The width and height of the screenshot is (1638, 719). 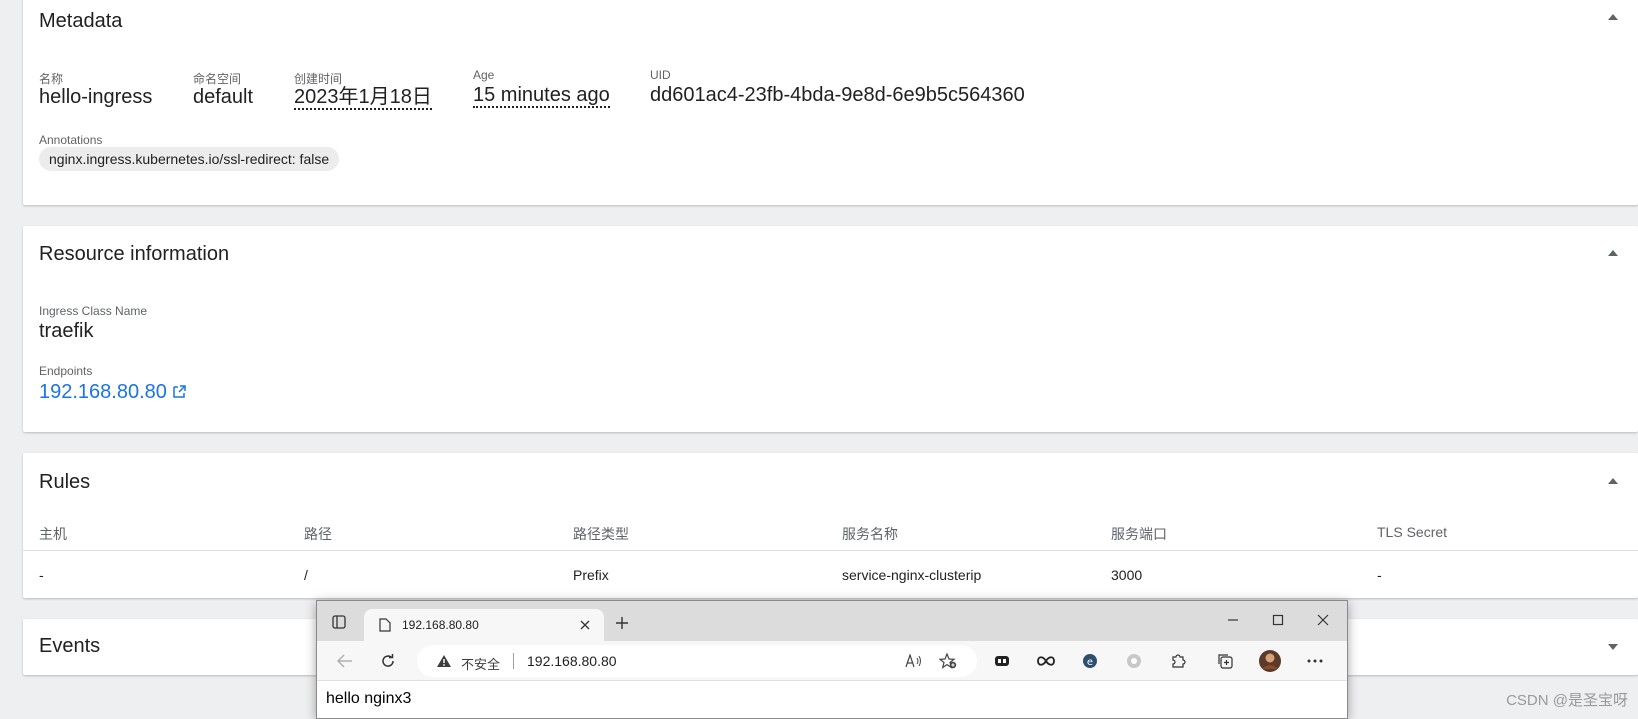 I want to click on metadata-title: Metadata, so click(x=81, y=21).